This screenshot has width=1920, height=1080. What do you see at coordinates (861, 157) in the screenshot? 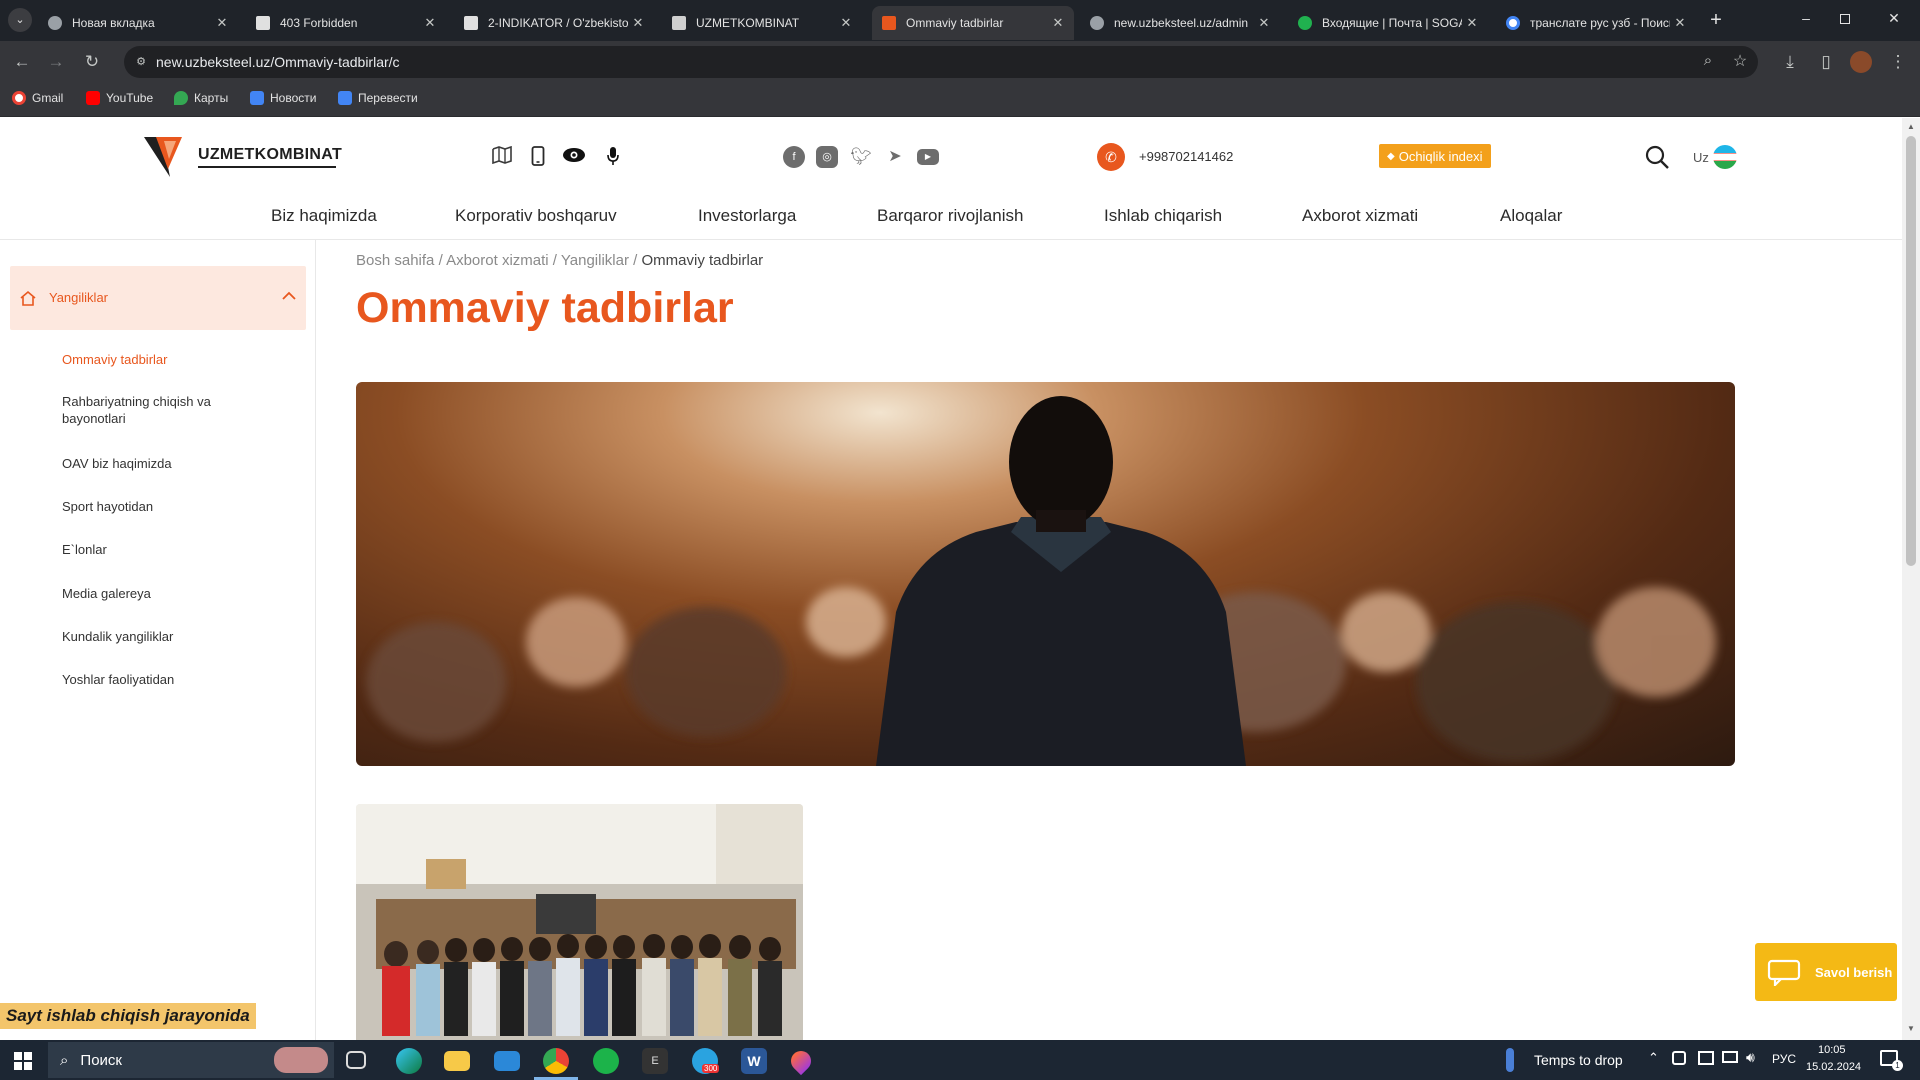
I see `twitter-icon: 🐦︎` at bounding box center [861, 157].